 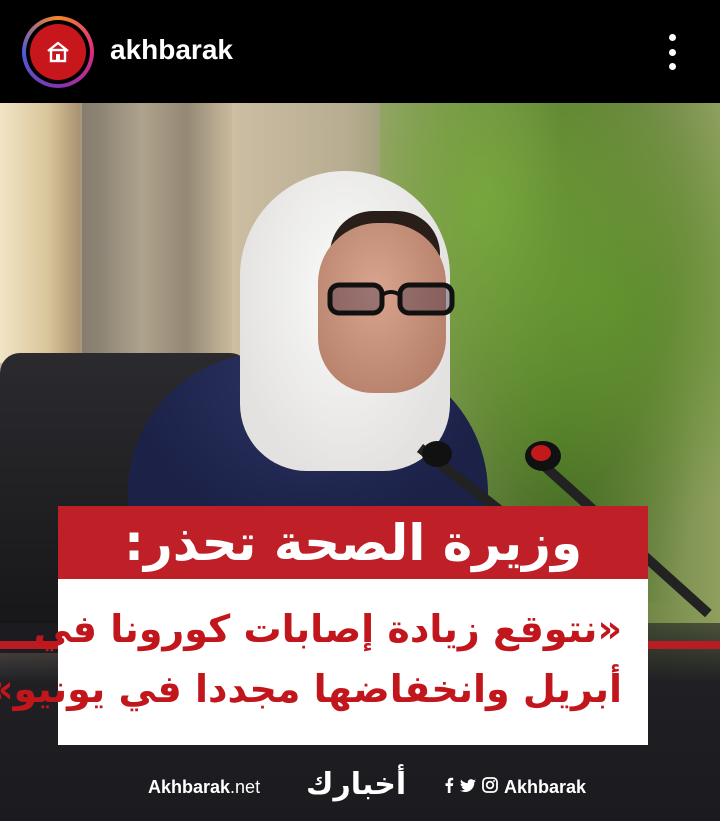 What do you see at coordinates (545, 787) in the screenshot?
I see `social-handle-text: Akhbarak` at bounding box center [545, 787].